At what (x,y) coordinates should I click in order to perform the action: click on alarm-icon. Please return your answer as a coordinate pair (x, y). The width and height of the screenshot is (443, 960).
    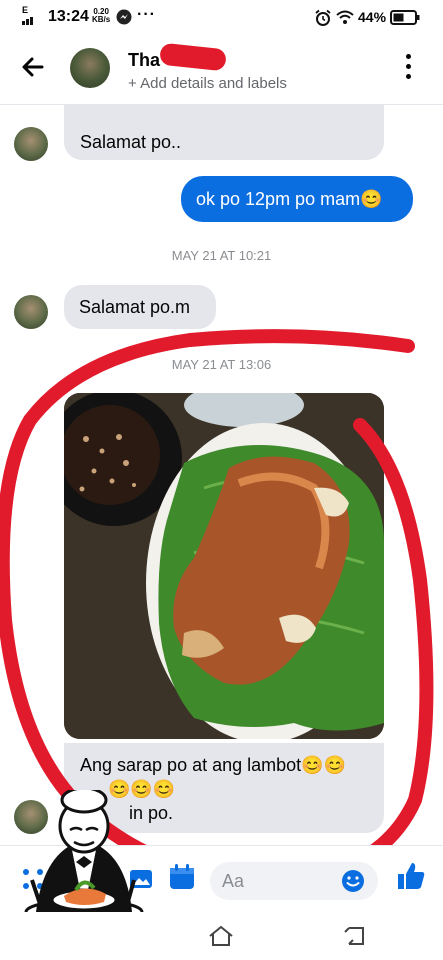
    Looking at the image, I should click on (323, 17).